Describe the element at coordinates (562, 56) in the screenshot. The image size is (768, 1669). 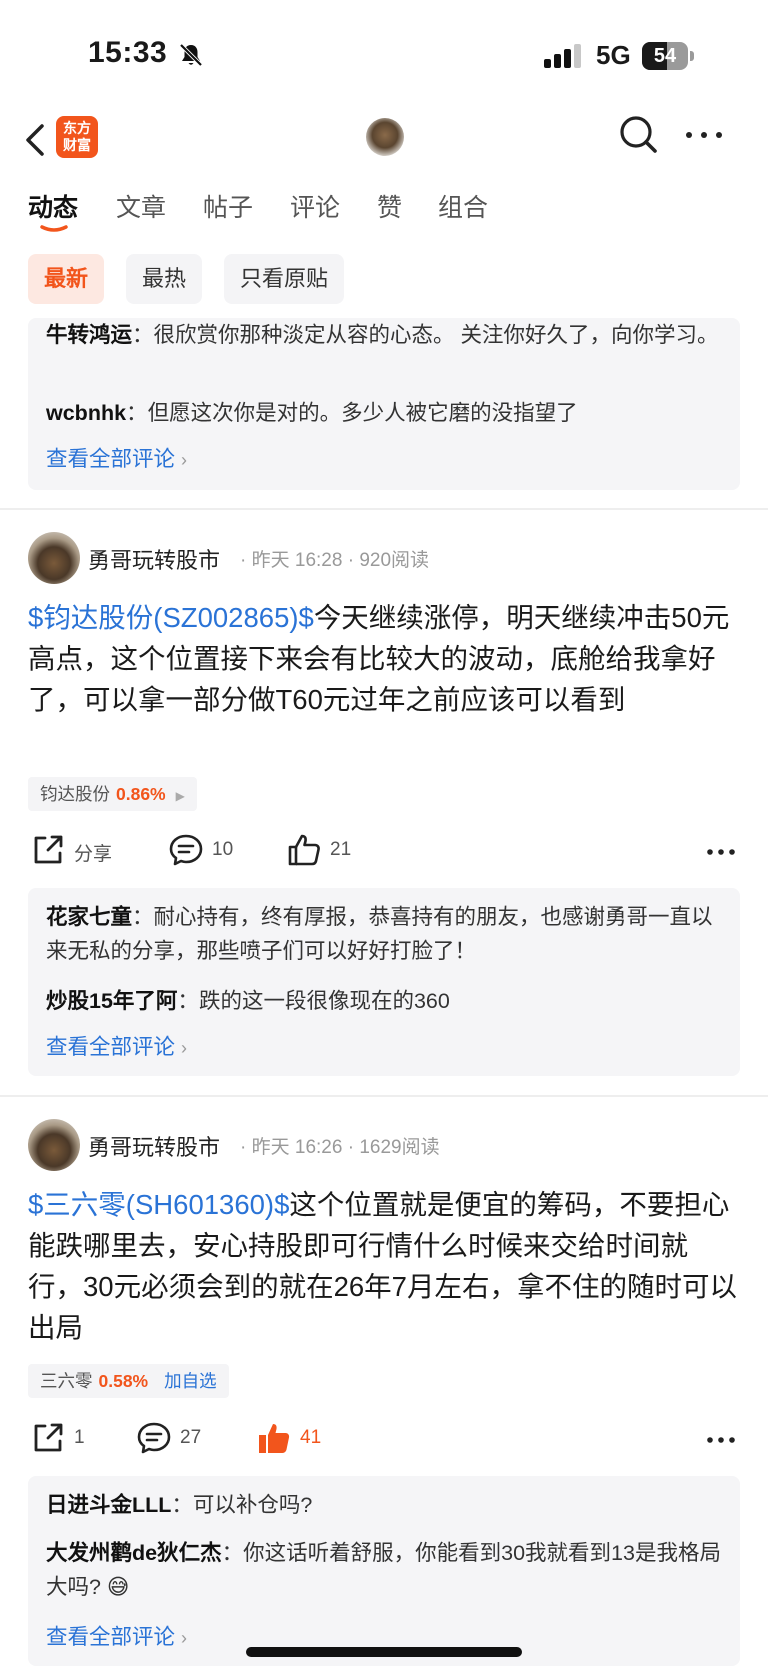
I see `cellular-signal-icon` at that location.